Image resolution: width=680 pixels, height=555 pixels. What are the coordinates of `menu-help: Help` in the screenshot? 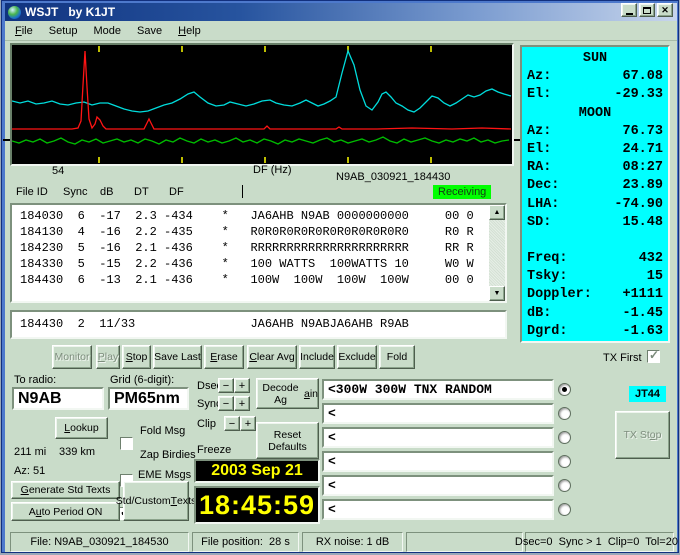 It's located at (189, 31).